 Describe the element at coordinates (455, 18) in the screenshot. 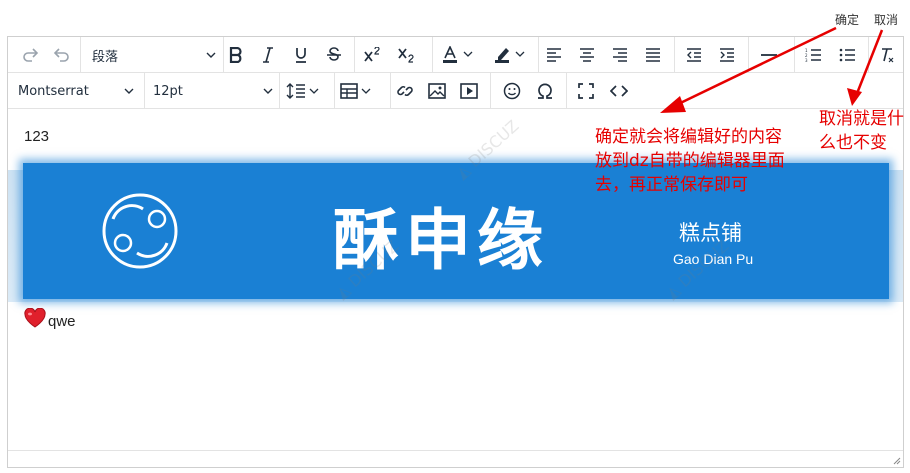

I see `dialog-topbar: 确定 取消` at that location.